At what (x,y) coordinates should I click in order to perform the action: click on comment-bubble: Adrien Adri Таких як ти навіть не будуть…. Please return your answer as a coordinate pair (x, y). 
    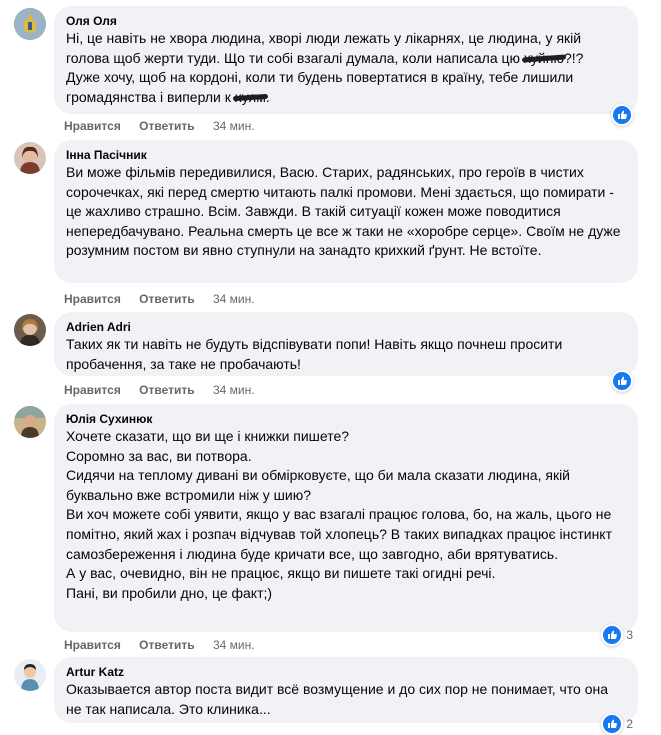
    Looking at the image, I should click on (346, 344).